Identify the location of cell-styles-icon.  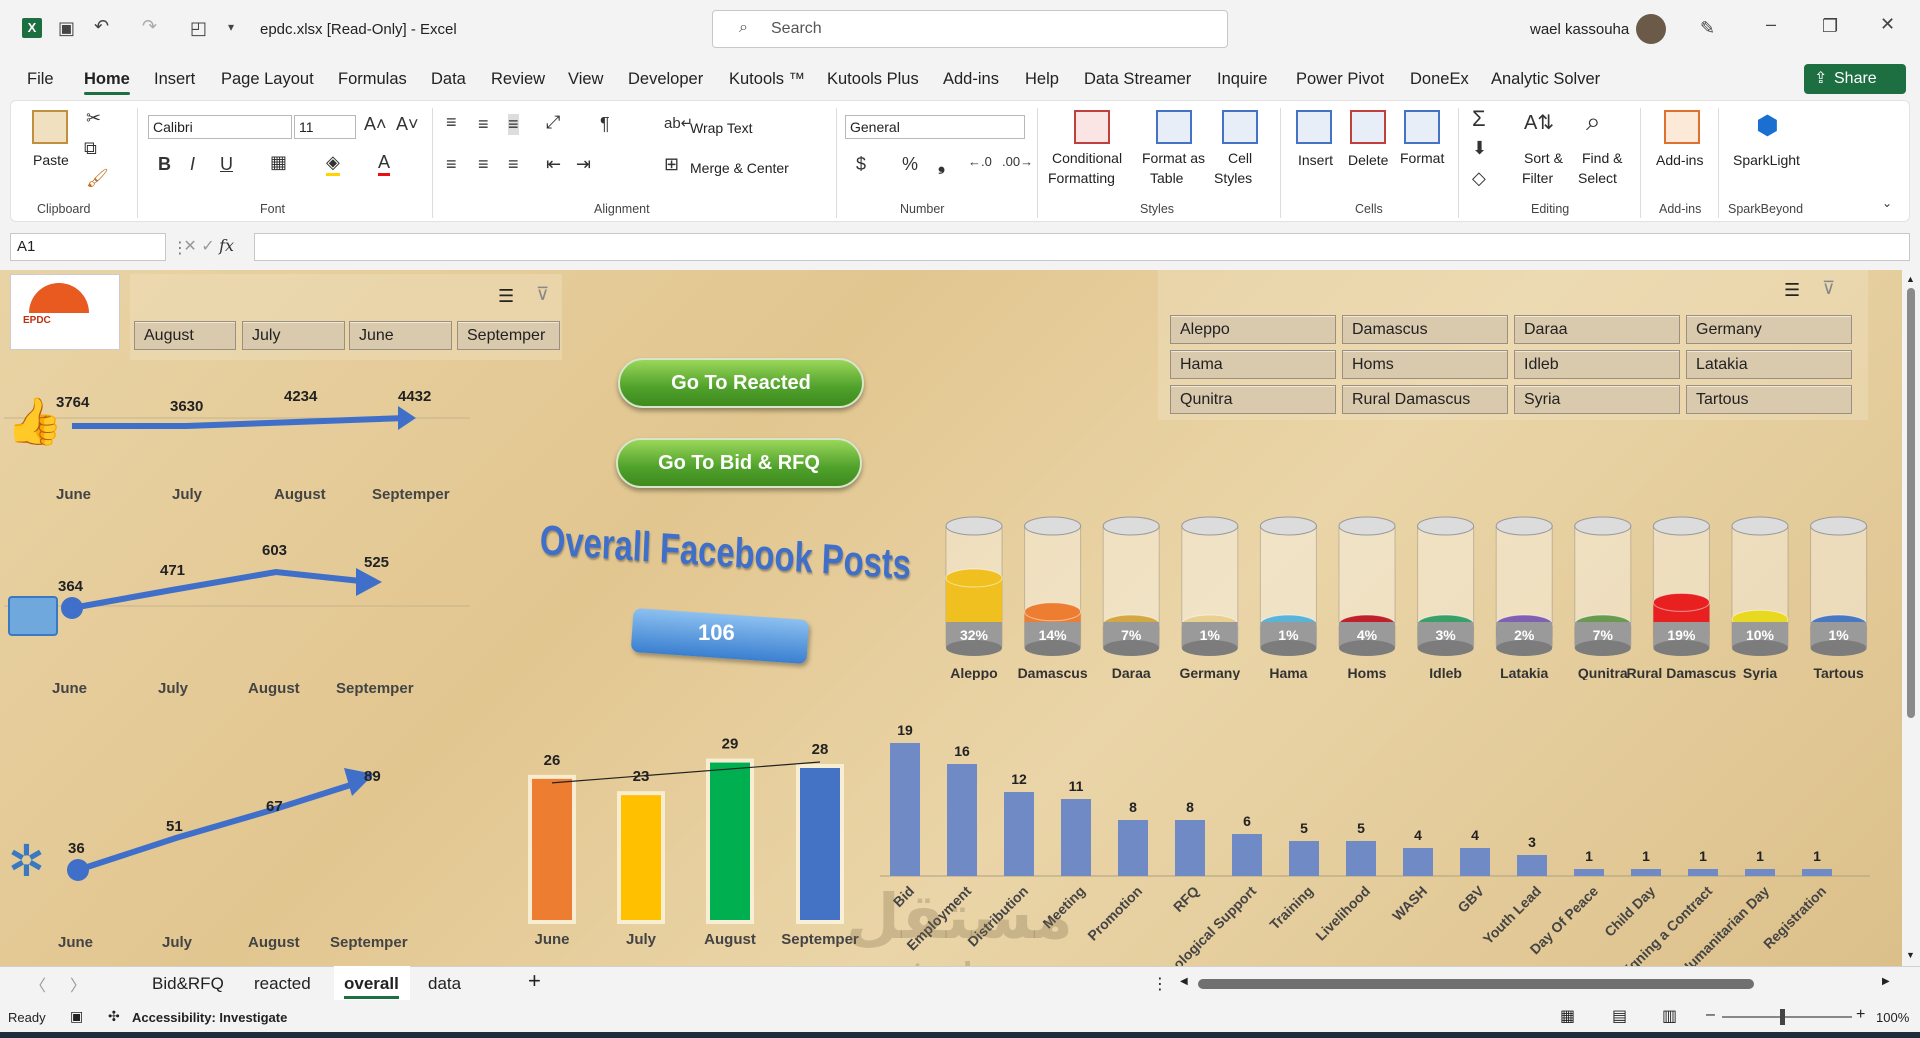
(1240, 127).